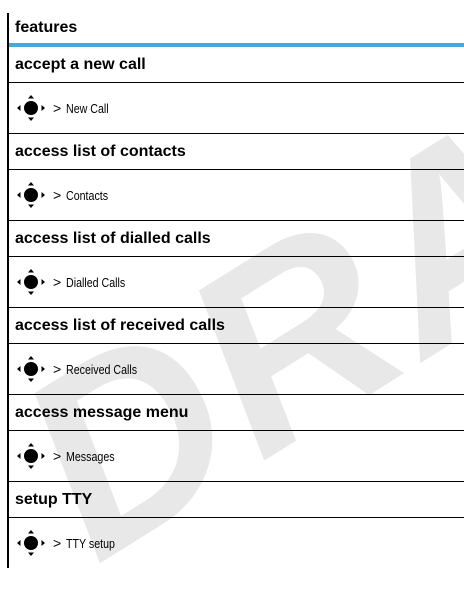 The width and height of the screenshot is (464, 613). I want to click on feature-title: access list of dialled calls, so click(236, 239).